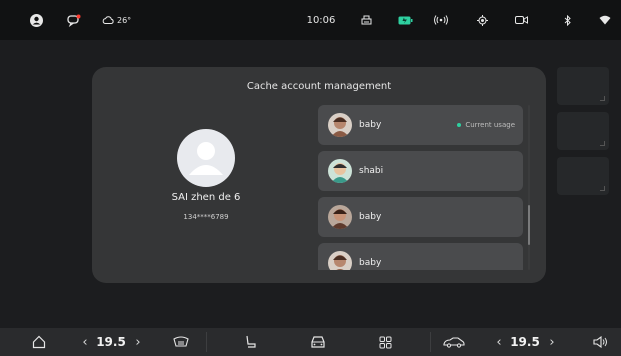 This screenshot has width=621, height=356. What do you see at coordinates (36, 20) in the screenshot?
I see `user-icon` at bounding box center [36, 20].